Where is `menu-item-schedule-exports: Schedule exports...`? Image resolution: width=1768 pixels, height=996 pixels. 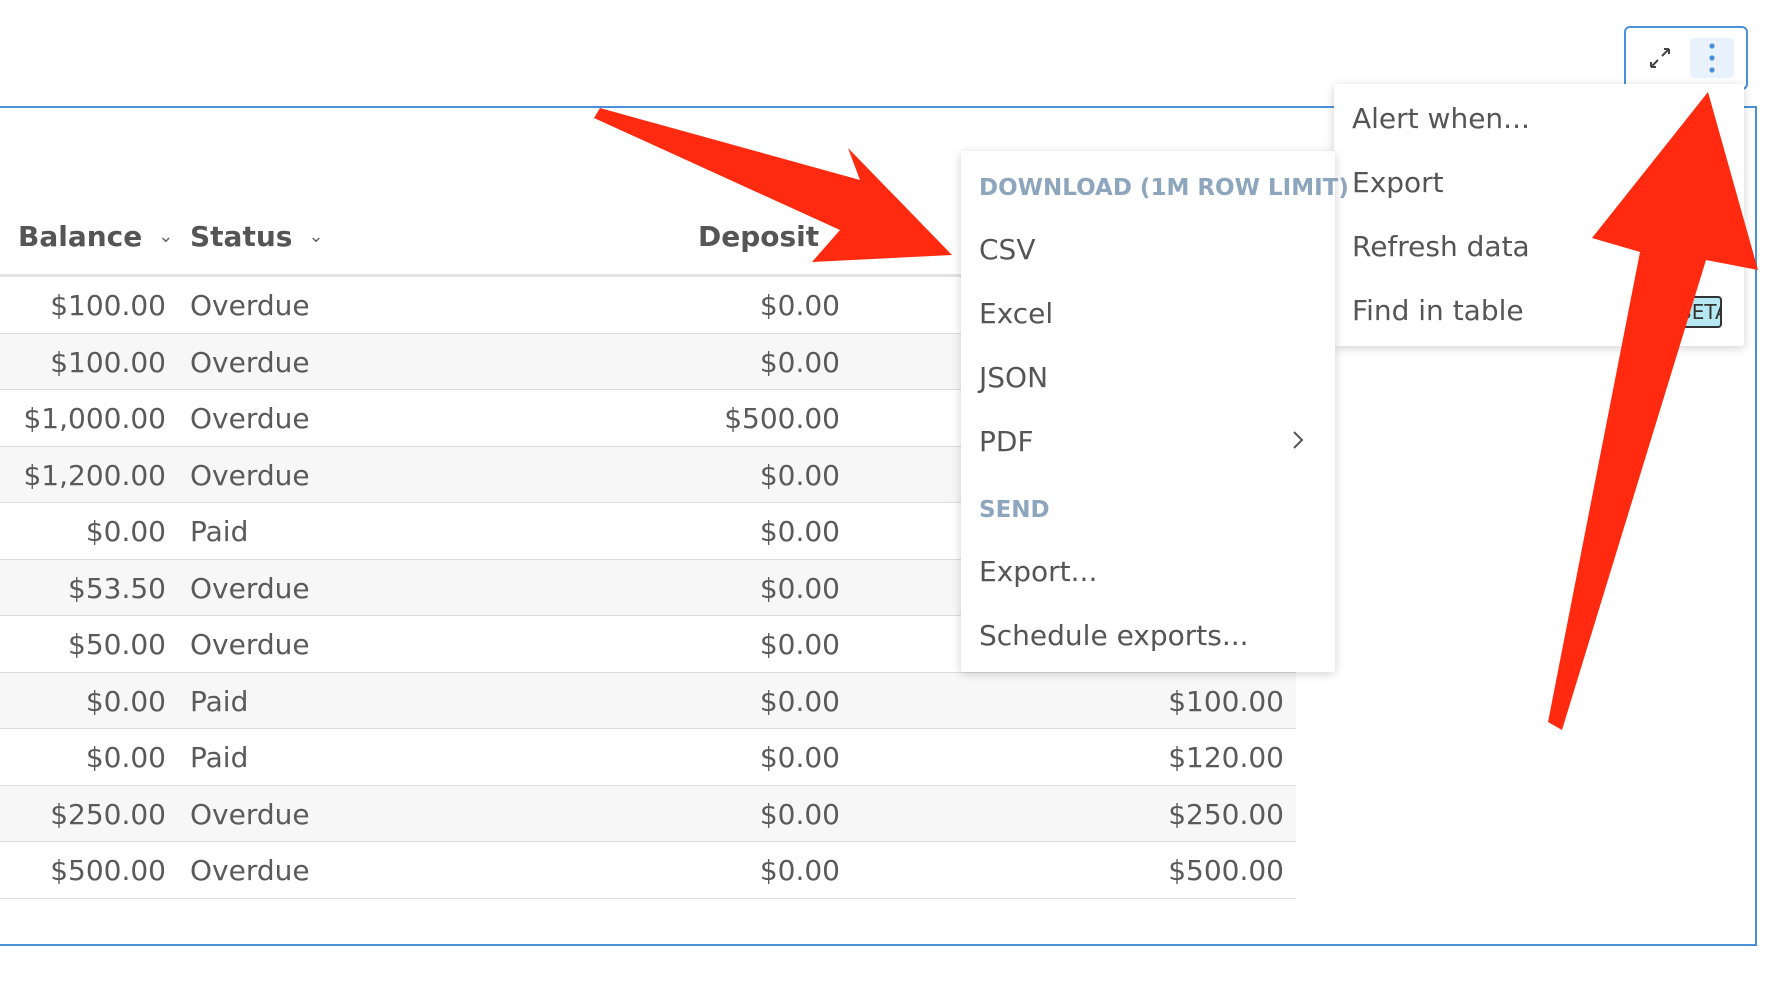 menu-item-schedule-exports: Schedule exports... is located at coordinates (1114, 635).